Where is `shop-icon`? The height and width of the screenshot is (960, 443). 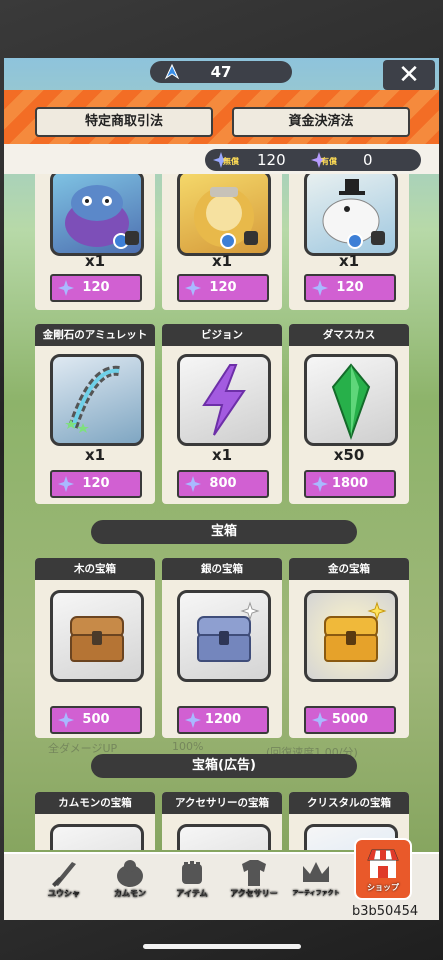
shop-icon is located at coordinates (383, 863).